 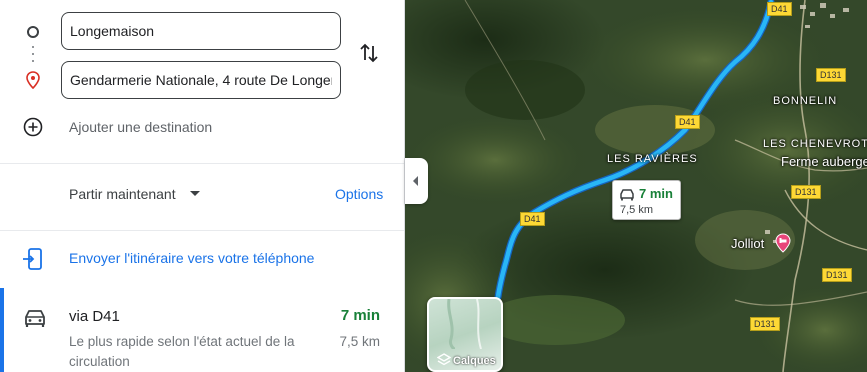 What do you see at coordinates (652, 159) in the screenshot?
I see `place-les-ravieres: LES RAVIÈRES` at bounding box center [652, 159].